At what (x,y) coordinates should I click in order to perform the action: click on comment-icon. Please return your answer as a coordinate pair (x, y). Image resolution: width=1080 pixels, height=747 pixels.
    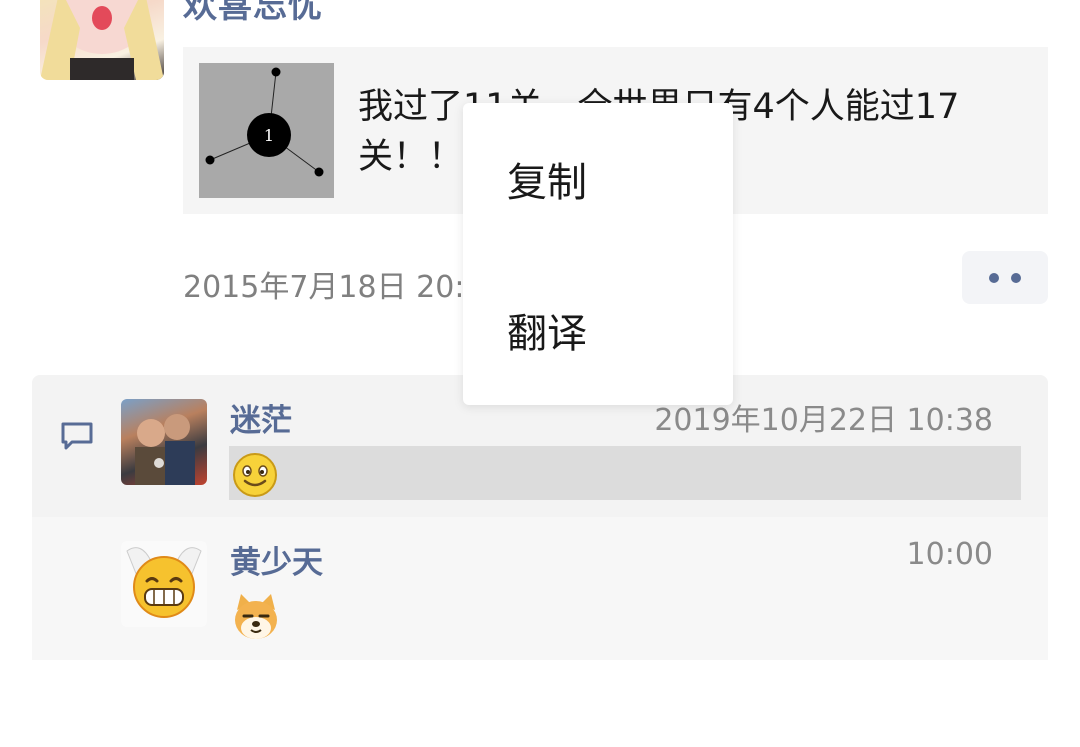
    Looking at the image, I should click on (78, 437).